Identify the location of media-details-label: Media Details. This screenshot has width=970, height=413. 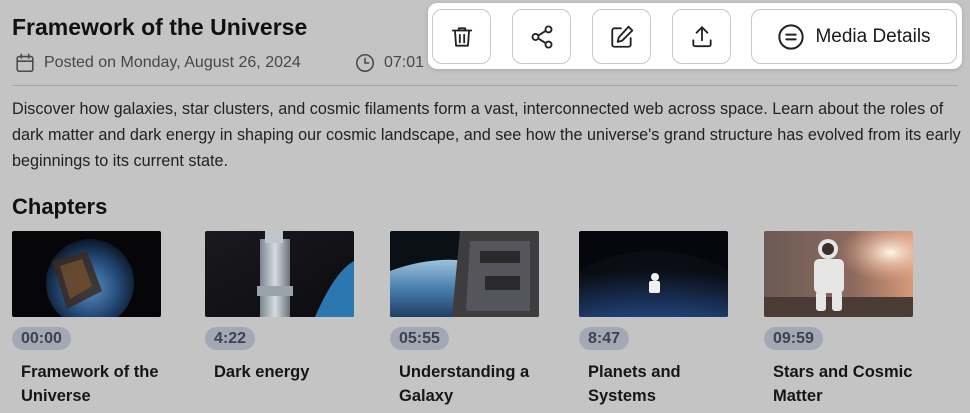
(873, 36).